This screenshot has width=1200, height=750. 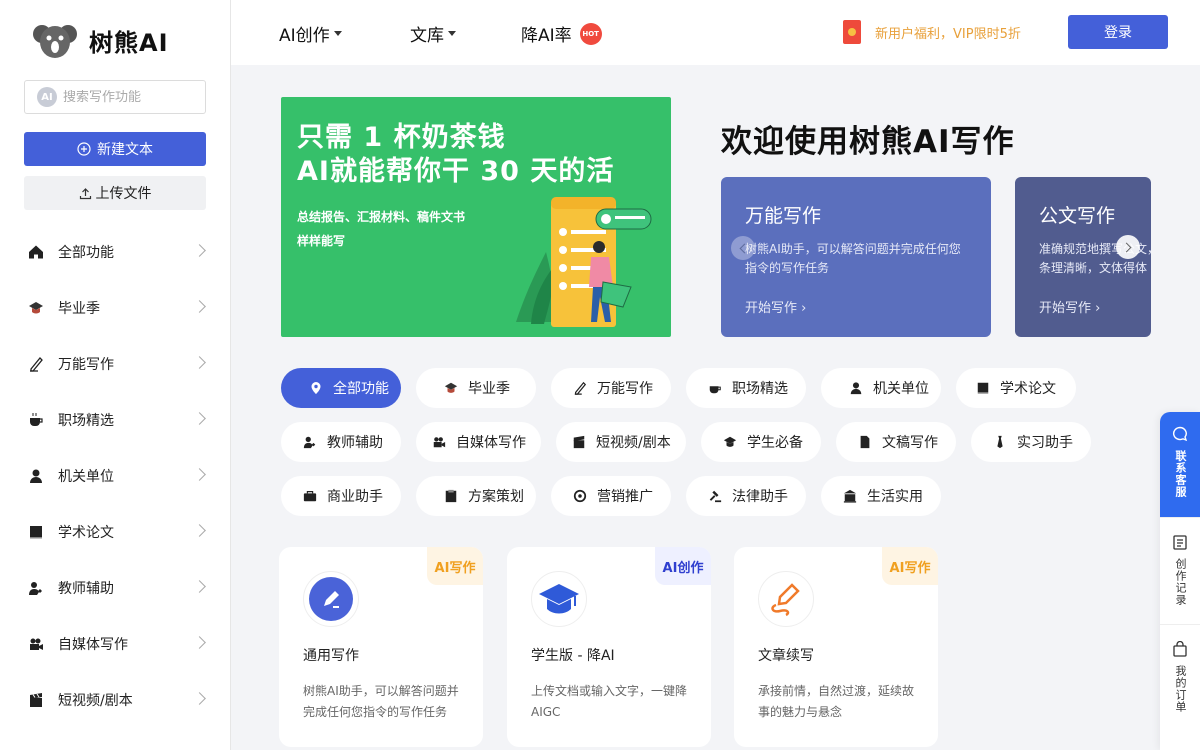 I want to click on new-text-label: 新建文本, so click(x=125, y=150).